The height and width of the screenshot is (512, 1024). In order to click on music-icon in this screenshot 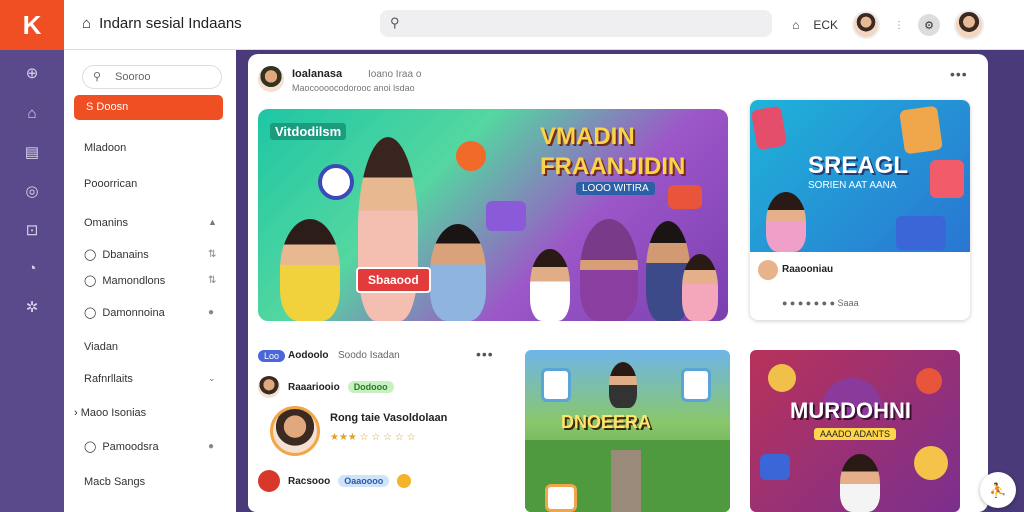, I will do `click(471, 156)`.